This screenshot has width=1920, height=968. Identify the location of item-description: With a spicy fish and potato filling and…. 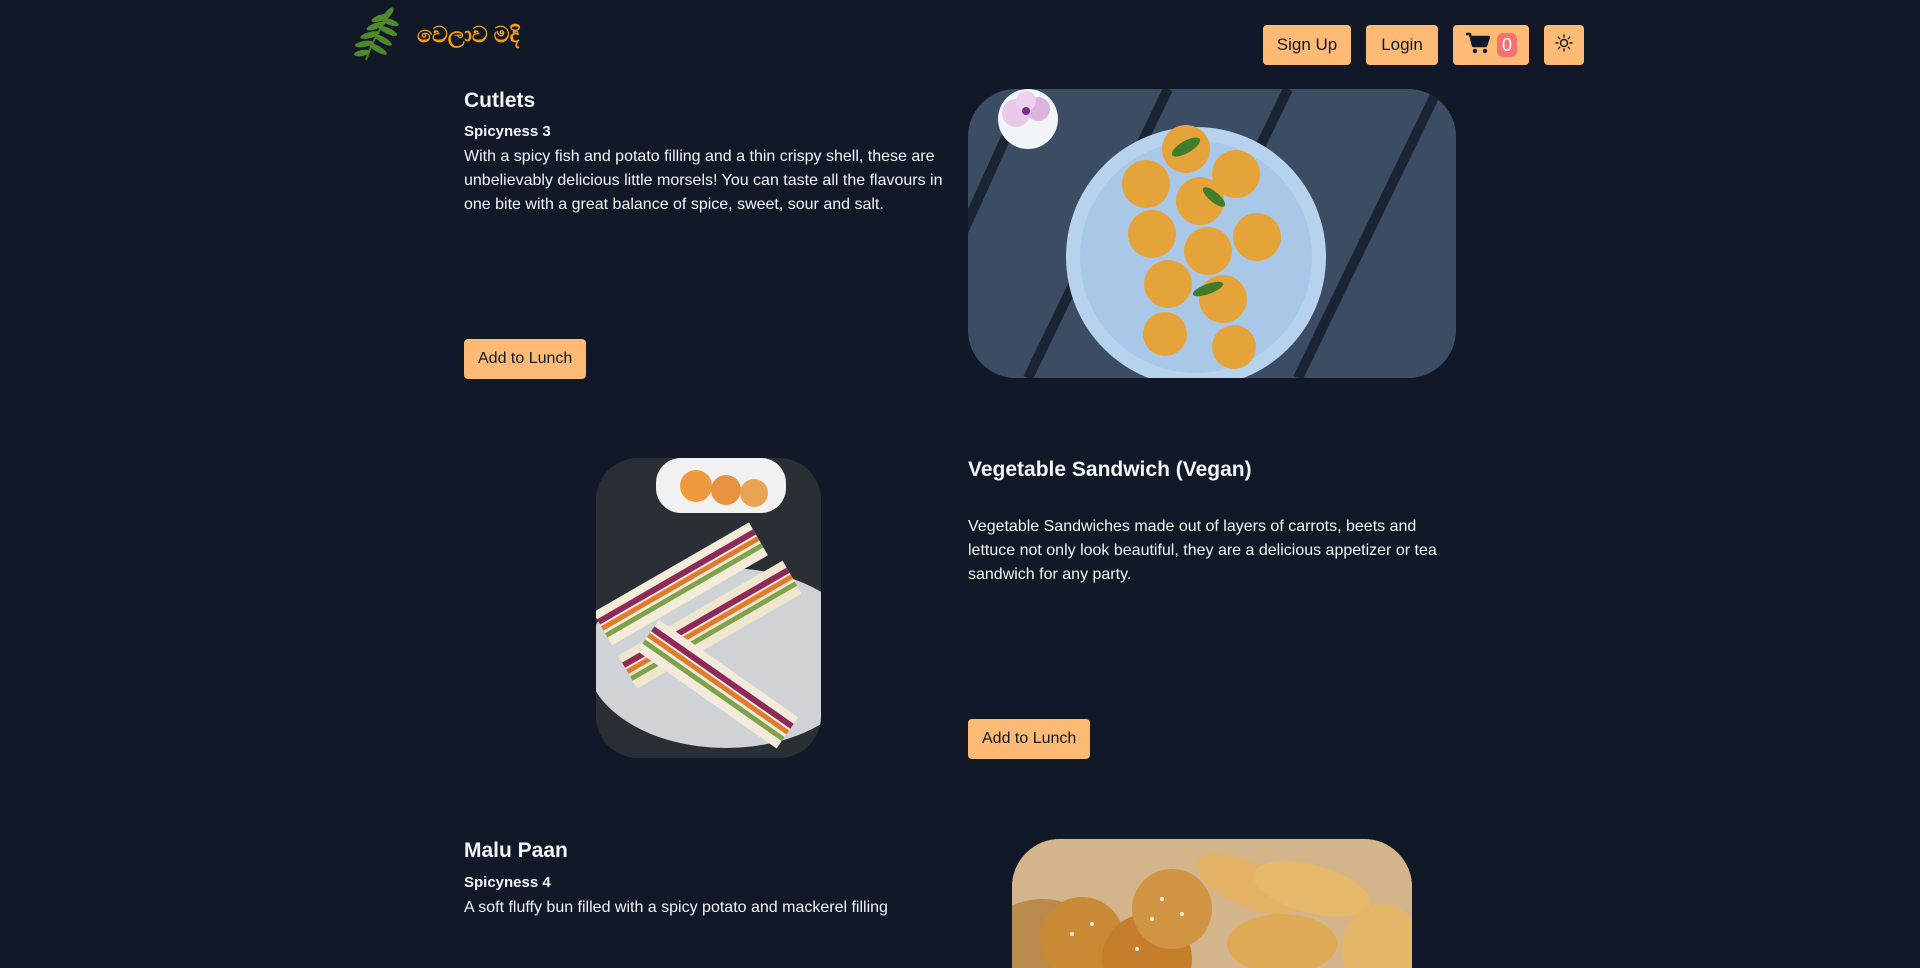
(703, 180).